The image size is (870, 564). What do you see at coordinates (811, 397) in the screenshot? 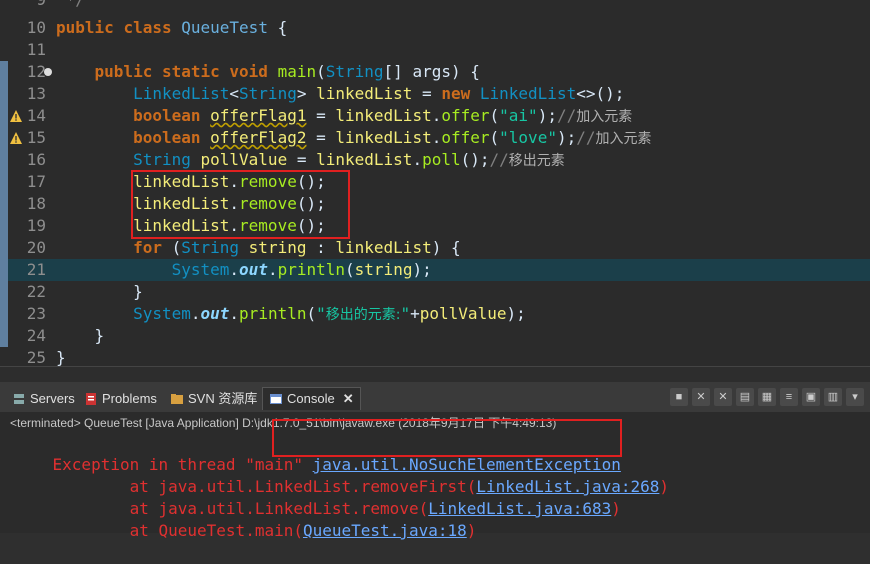
I see `pin-console-icon: ▣` at bounding box center [811, 397].